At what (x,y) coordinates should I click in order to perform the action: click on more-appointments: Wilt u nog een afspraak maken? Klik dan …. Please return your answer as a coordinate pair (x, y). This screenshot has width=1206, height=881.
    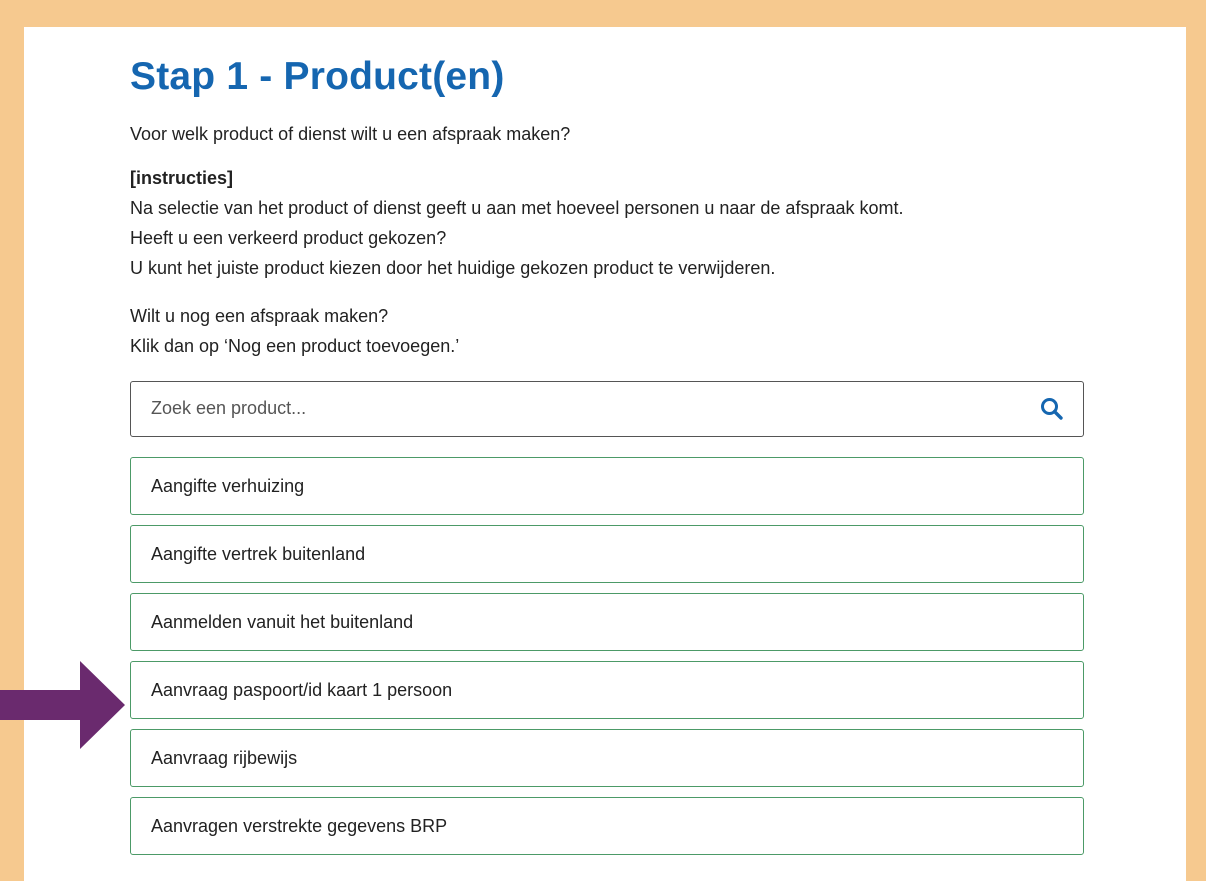
    Looking at the image, I should click on (607, 331).